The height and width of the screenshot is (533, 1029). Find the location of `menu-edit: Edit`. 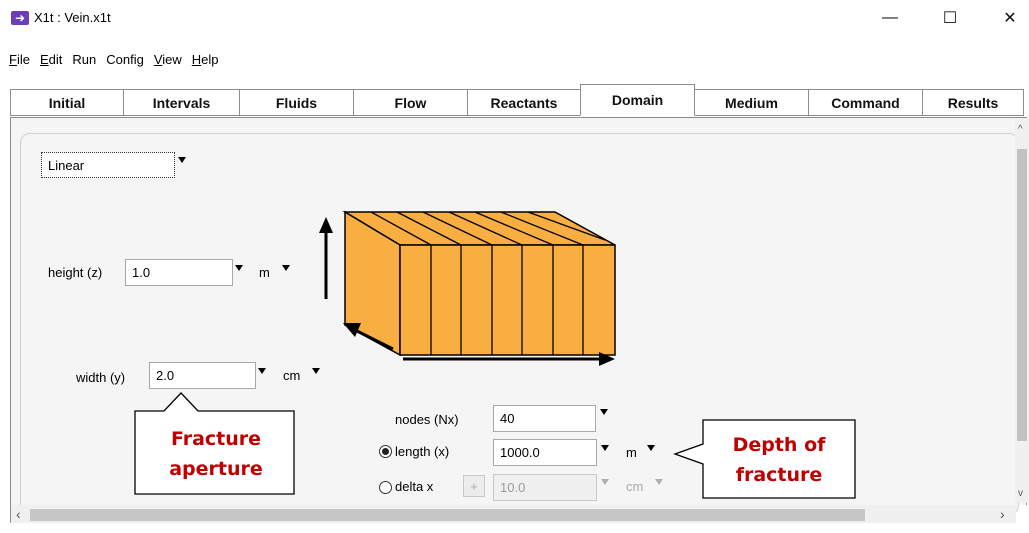

menu-edit: Edit is located at coordinates (51, 62).